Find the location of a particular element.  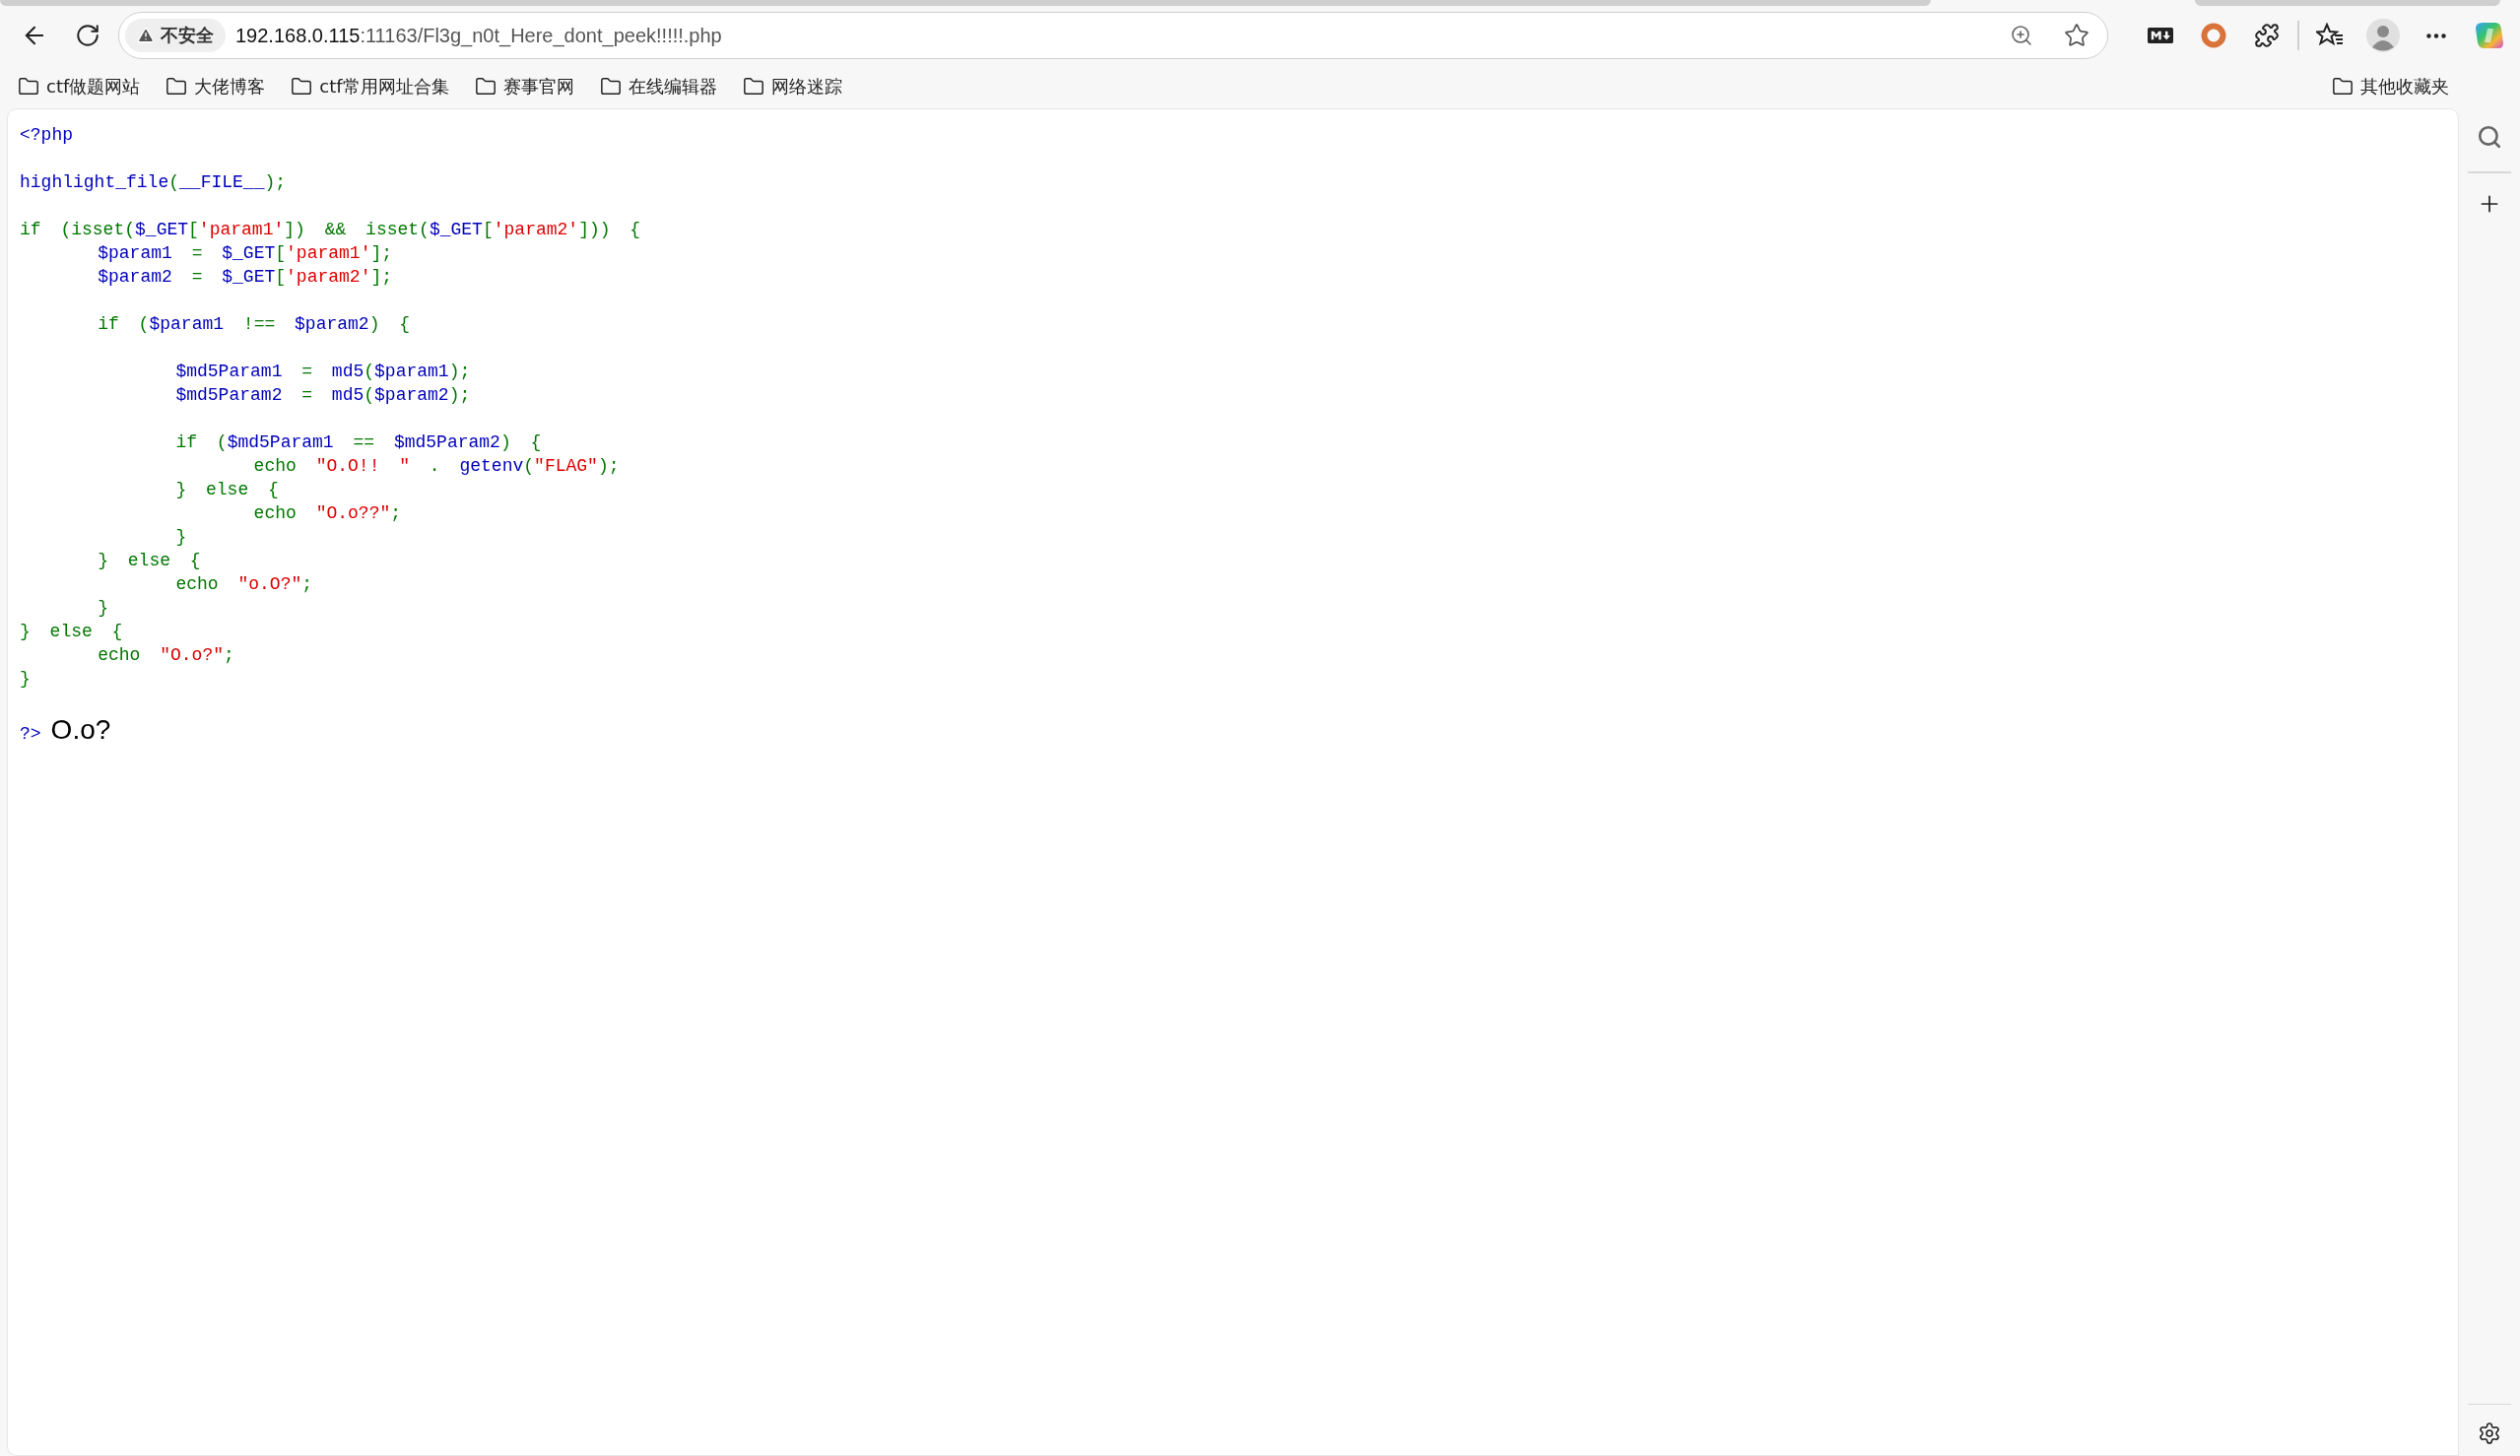

more-icon is located at coordinates (2436, 35).